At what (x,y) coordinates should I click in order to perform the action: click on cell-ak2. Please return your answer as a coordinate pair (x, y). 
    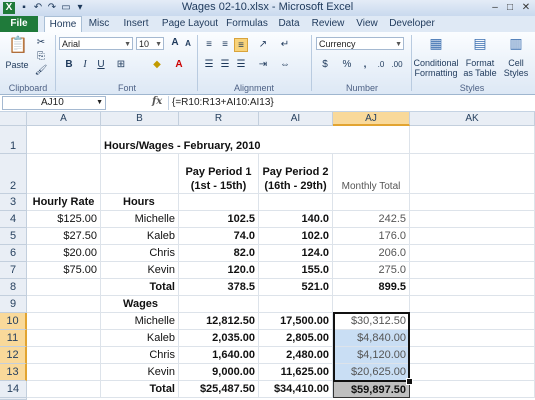
    Looking at the image, I should click on (472, 174).